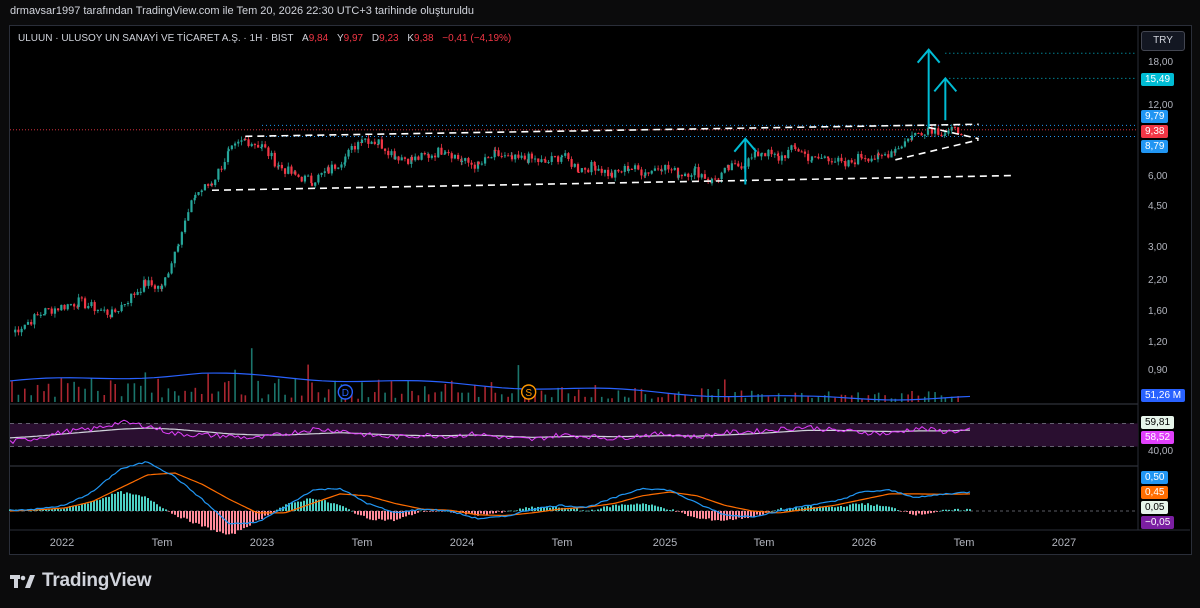 This screenshot has height=608, width=1200. I want to click on price-tick: 0,90, so click(1158, 370).